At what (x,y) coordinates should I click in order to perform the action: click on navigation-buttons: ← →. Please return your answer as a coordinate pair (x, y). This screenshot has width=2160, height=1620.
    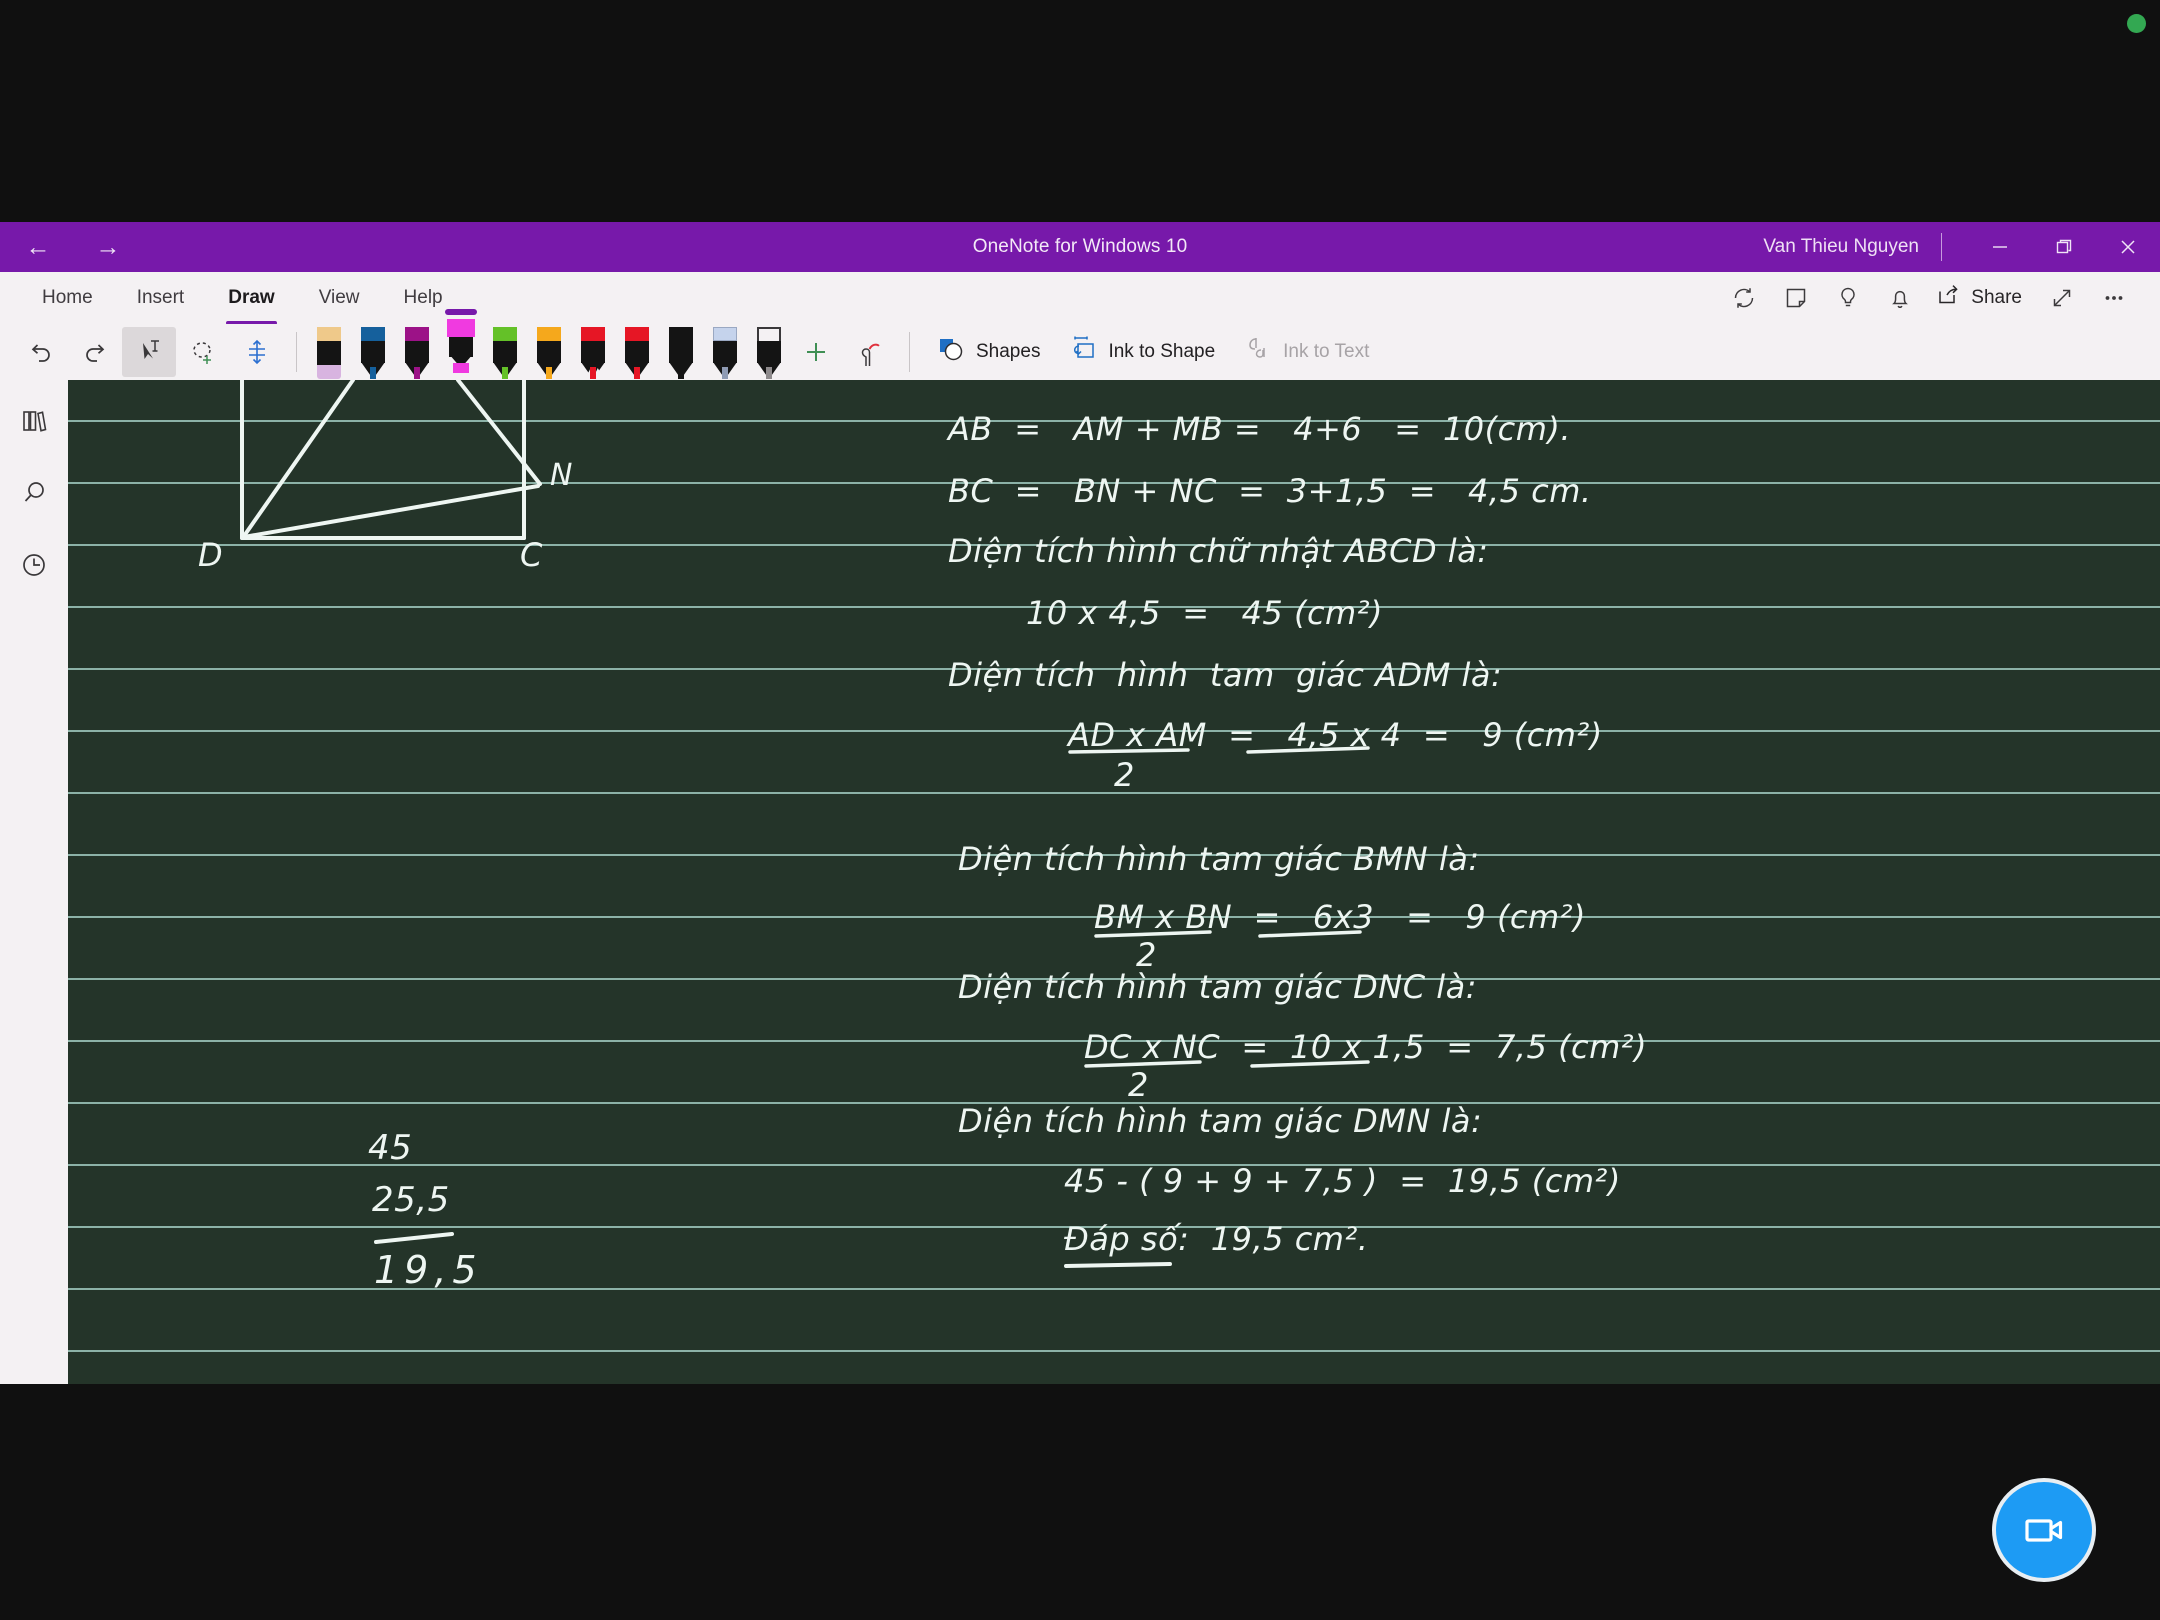
    Looking at the image, I should click on (65, 247).